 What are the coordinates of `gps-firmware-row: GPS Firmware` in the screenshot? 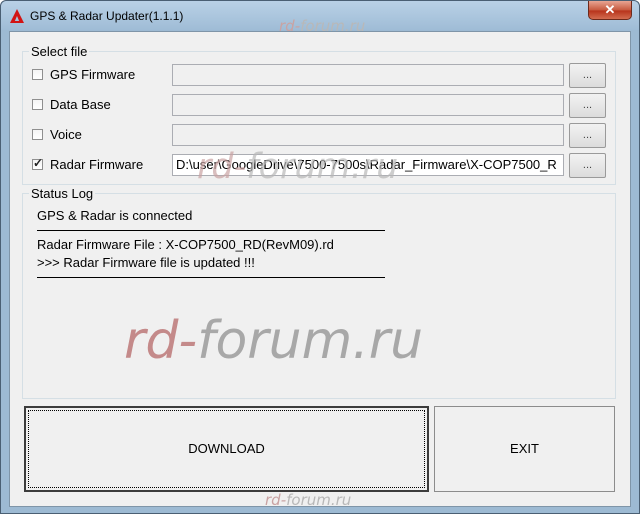 It's located at (102, 75).